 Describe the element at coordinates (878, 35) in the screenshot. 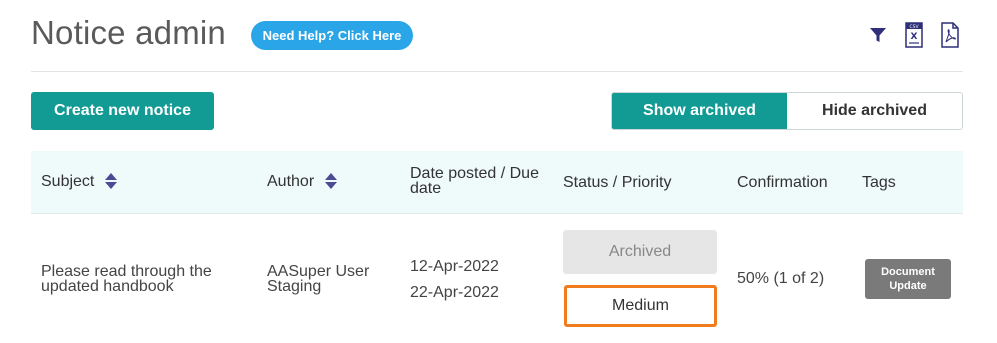

I see `filter-icon` at that location.